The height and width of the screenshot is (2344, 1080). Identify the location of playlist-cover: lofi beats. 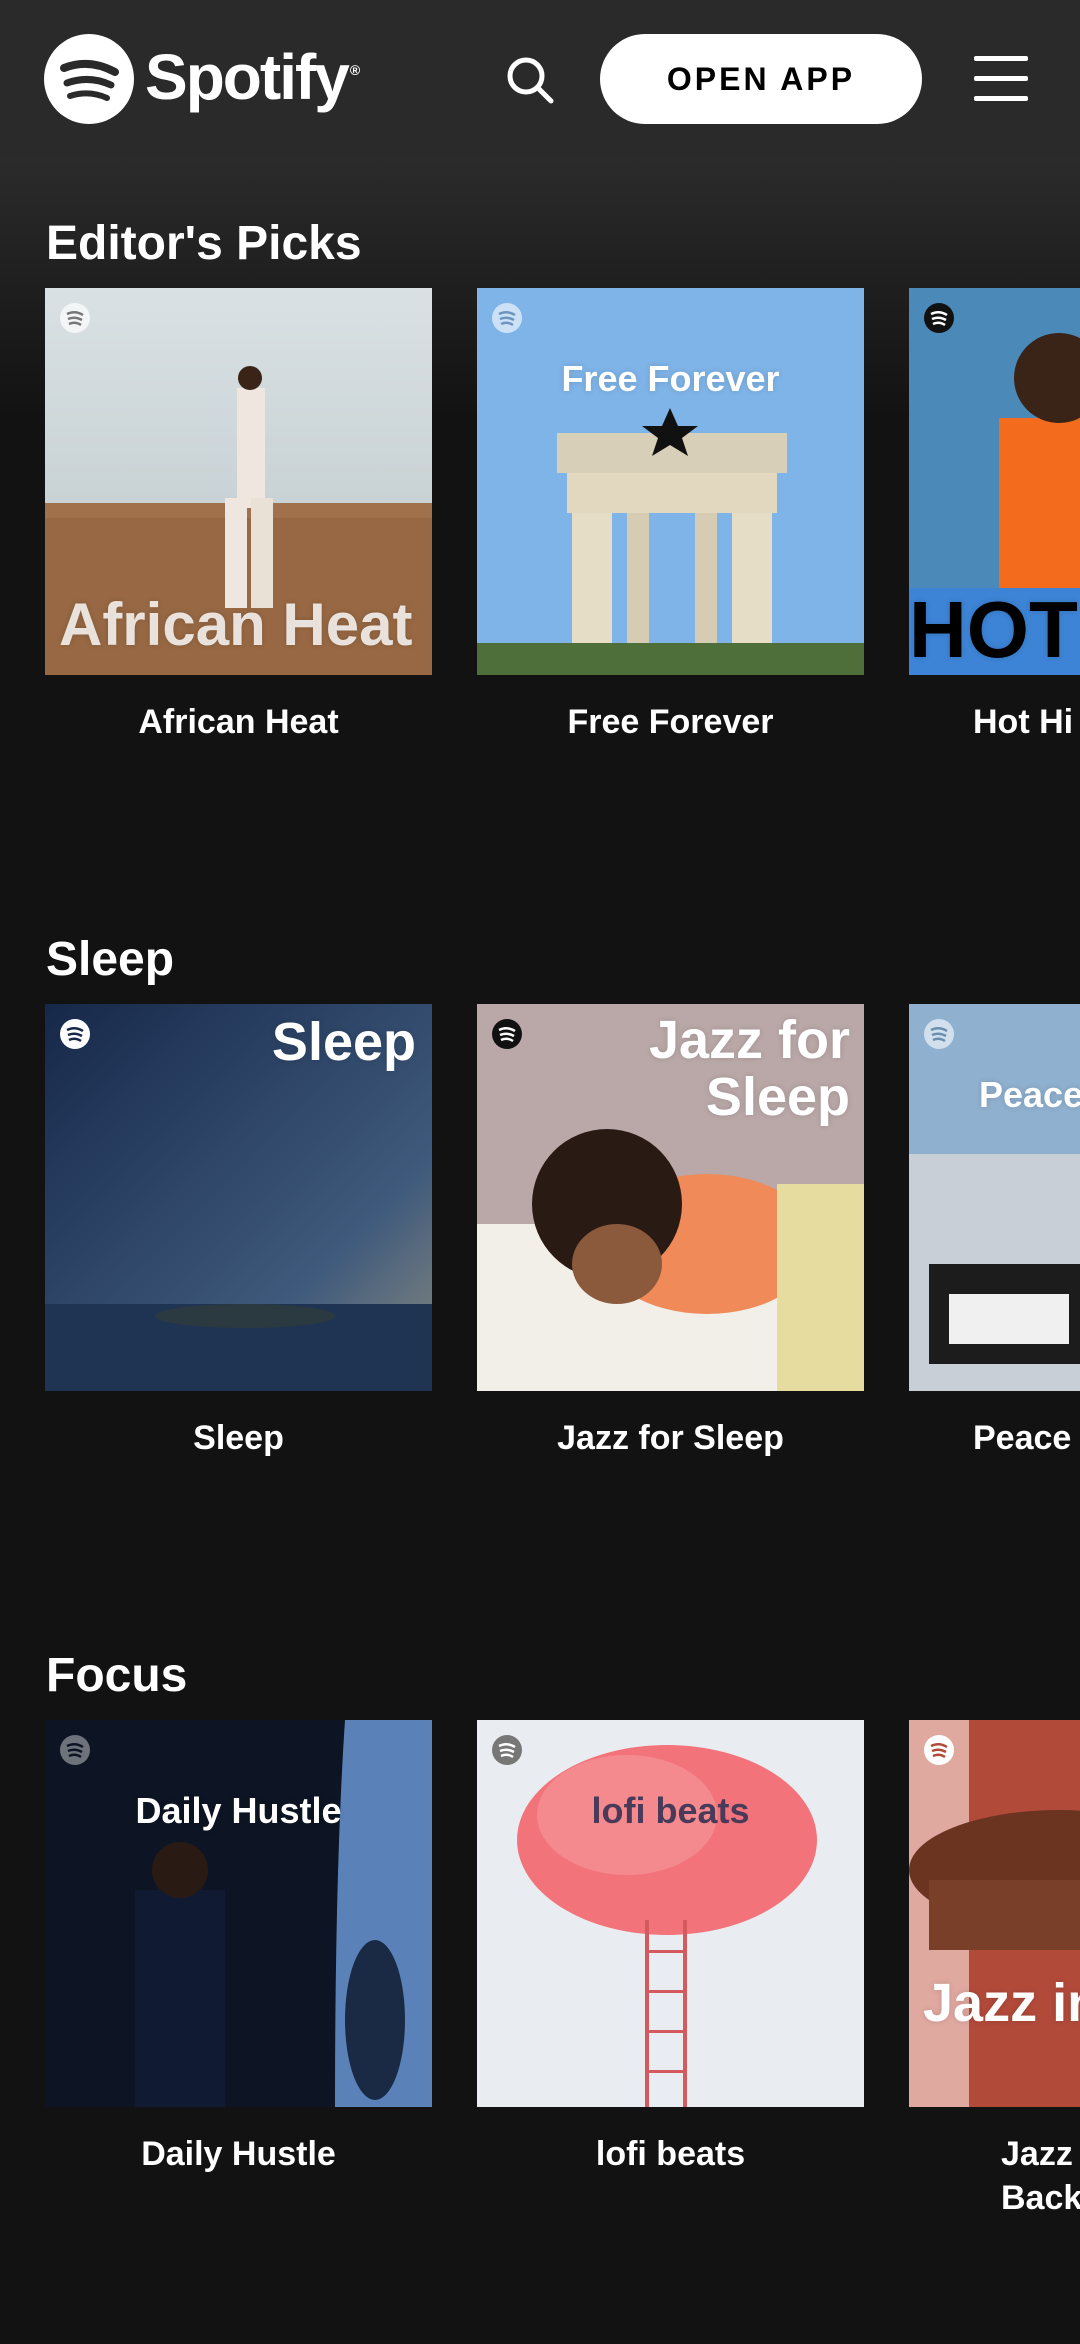
(670, 1913).